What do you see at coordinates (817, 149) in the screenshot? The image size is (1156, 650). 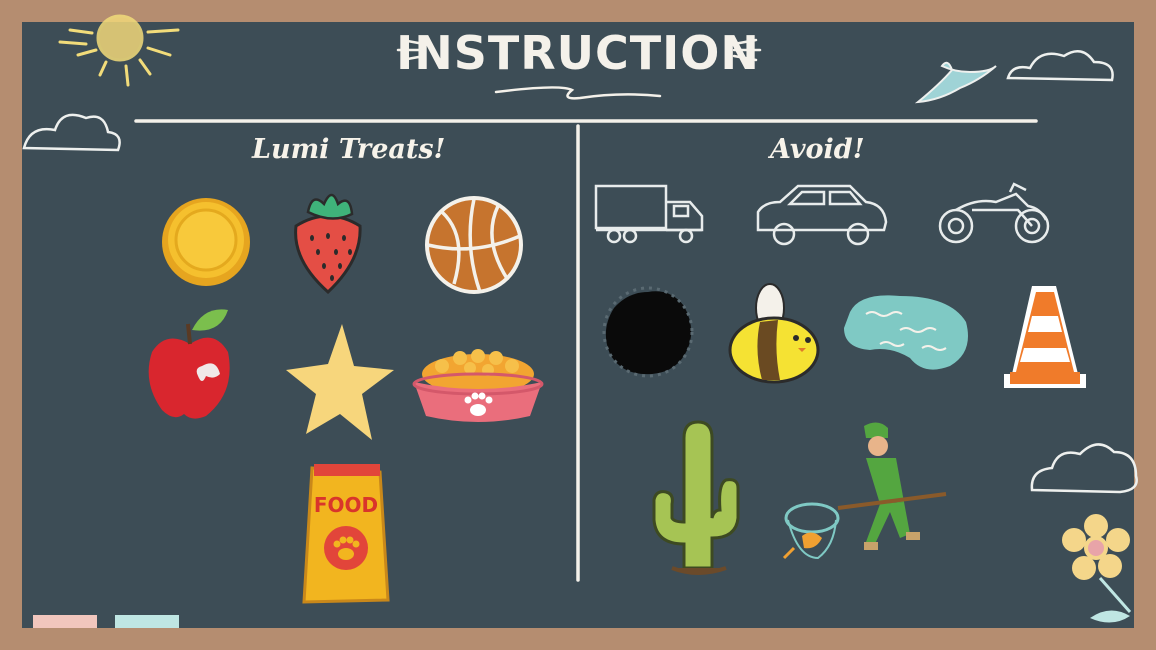 I see `avoid-heading: Avoid!` at bounding box center [817, 149].